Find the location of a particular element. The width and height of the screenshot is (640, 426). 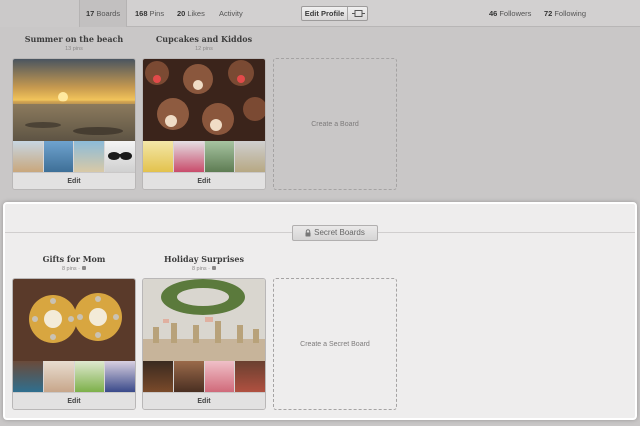

layout-toggle-icon is located at coordinates (358, 13).